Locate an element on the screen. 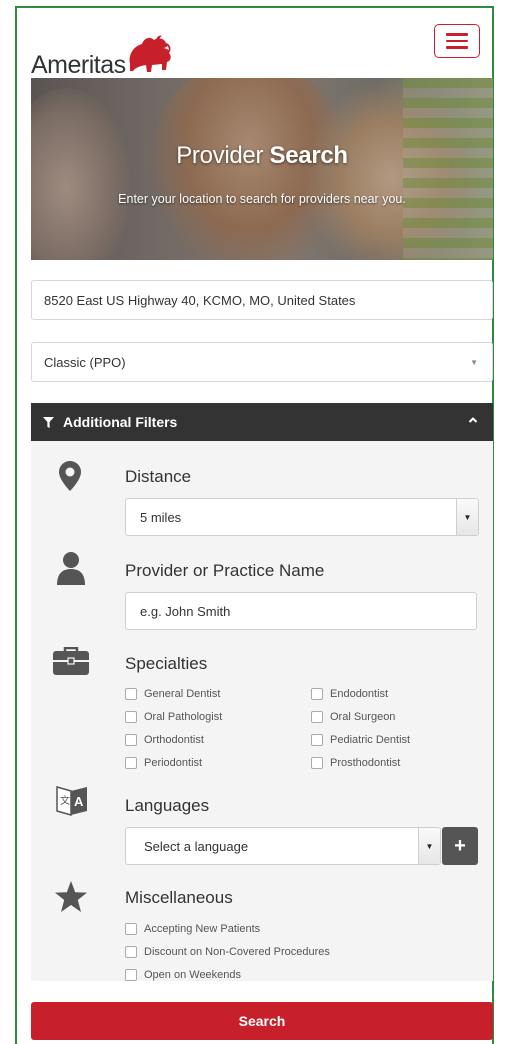 The width and height of the screenshot is (509, 1044). specialty-checkbox: Orthodontist is located at coordinates (164, 740).